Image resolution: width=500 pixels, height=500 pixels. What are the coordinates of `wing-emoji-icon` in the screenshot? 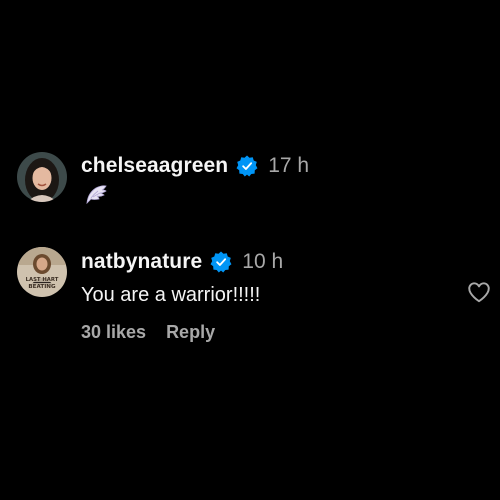 It's located at (96, 195).